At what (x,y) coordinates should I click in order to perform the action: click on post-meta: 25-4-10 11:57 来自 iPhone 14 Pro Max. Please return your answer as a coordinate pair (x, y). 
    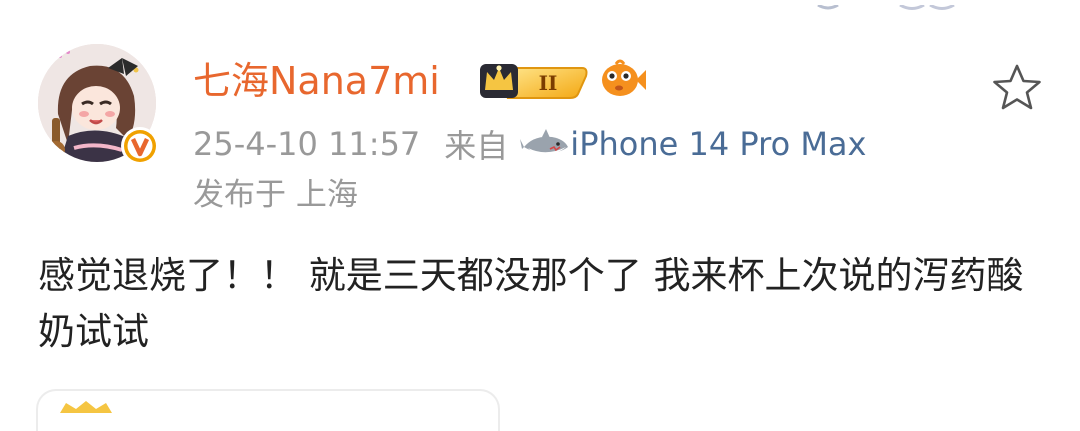
    Looking at the image, I should click on (529, 144).